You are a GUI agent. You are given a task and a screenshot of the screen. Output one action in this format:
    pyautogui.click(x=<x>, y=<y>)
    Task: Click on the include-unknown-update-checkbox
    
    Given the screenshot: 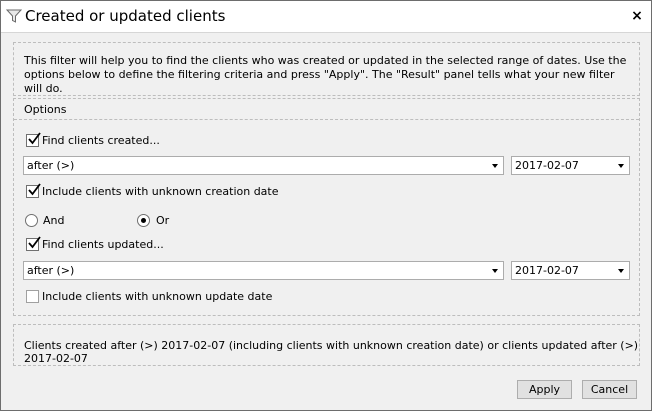 What is the action you would take?
    pyautogui.click(x=32, y=296)
    